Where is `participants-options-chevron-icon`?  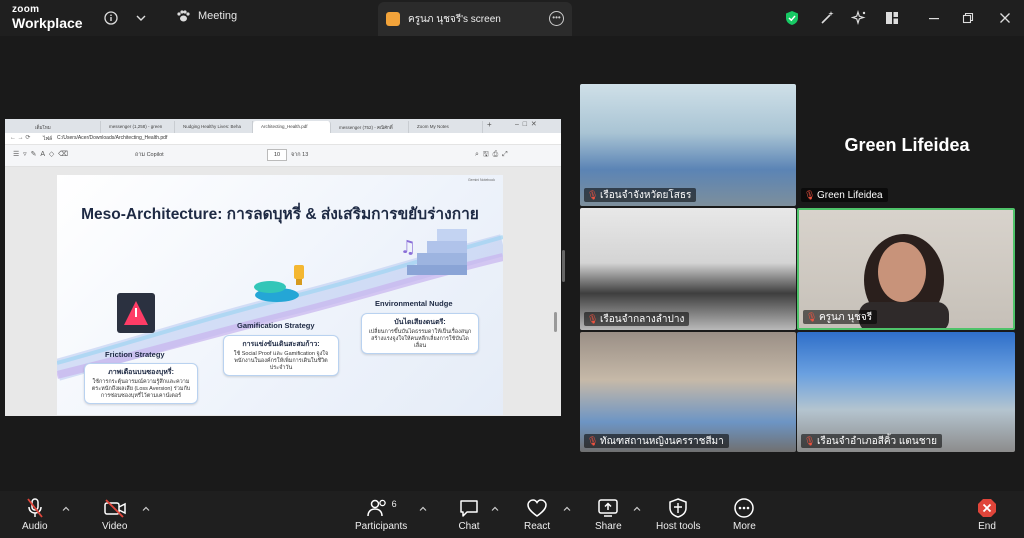
participants-options-chevron-icon is located at coordinates (423, 509).